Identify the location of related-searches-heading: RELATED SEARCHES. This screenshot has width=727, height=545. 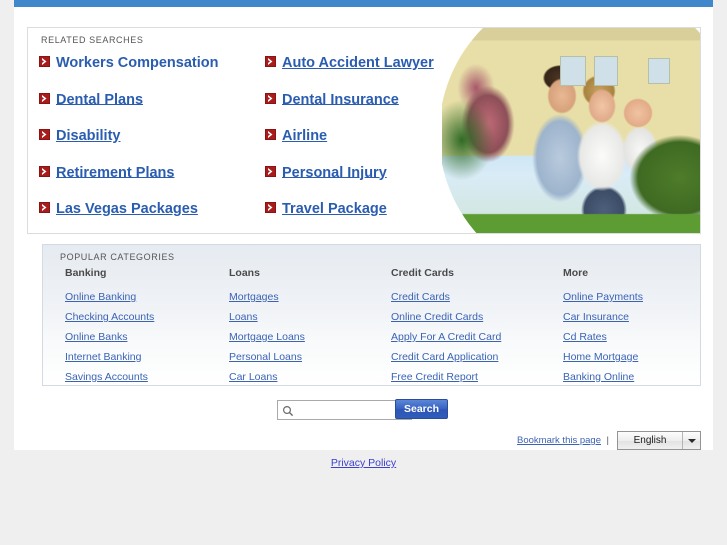
(92, 40).